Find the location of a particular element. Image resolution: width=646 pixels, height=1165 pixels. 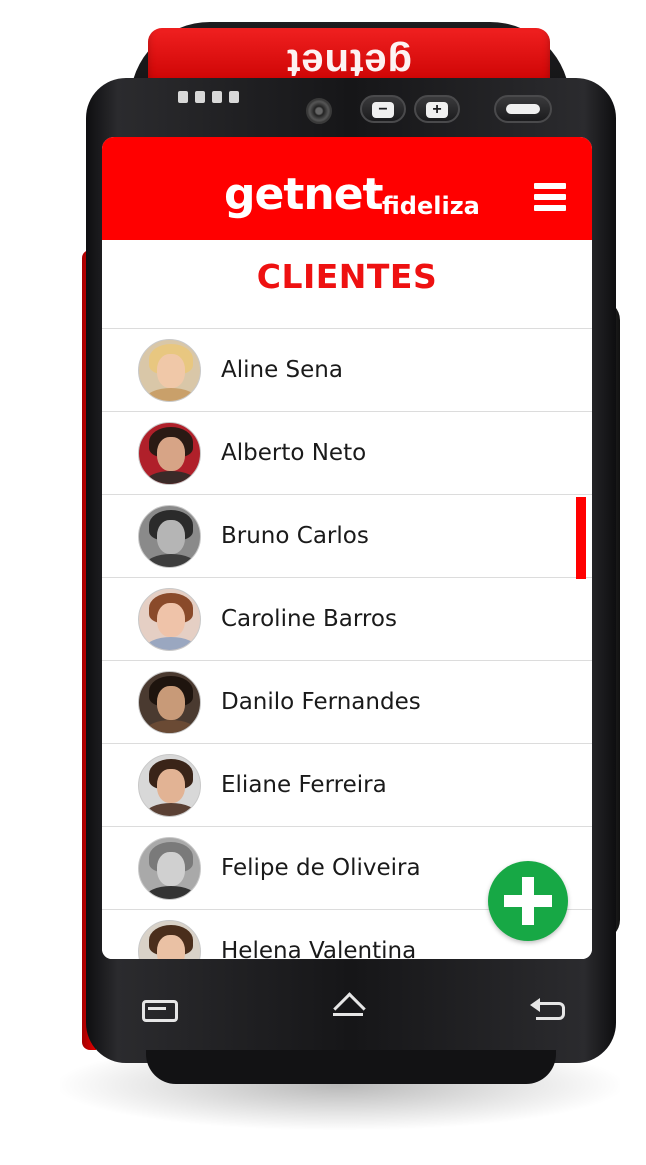

client-name: Felipe de Oliveira is located at coordinates (321, 868).